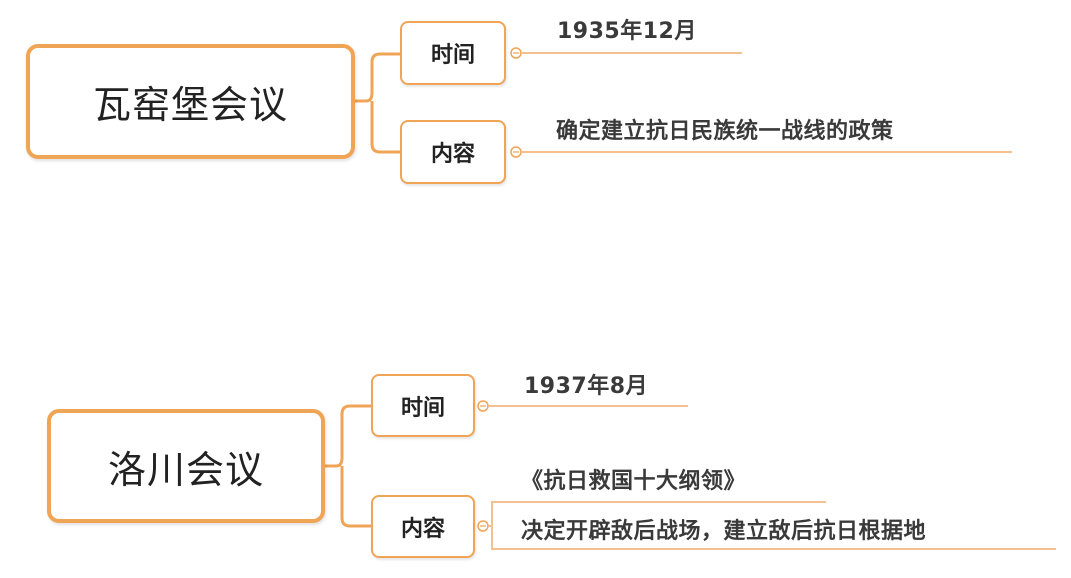 Image resolution: width=1071 pixels, height=578 pixels. I want to click on leaf-content-value-2b: 决定开辟敌后战场，建立敌后抗日根据地, so click(723, 529).